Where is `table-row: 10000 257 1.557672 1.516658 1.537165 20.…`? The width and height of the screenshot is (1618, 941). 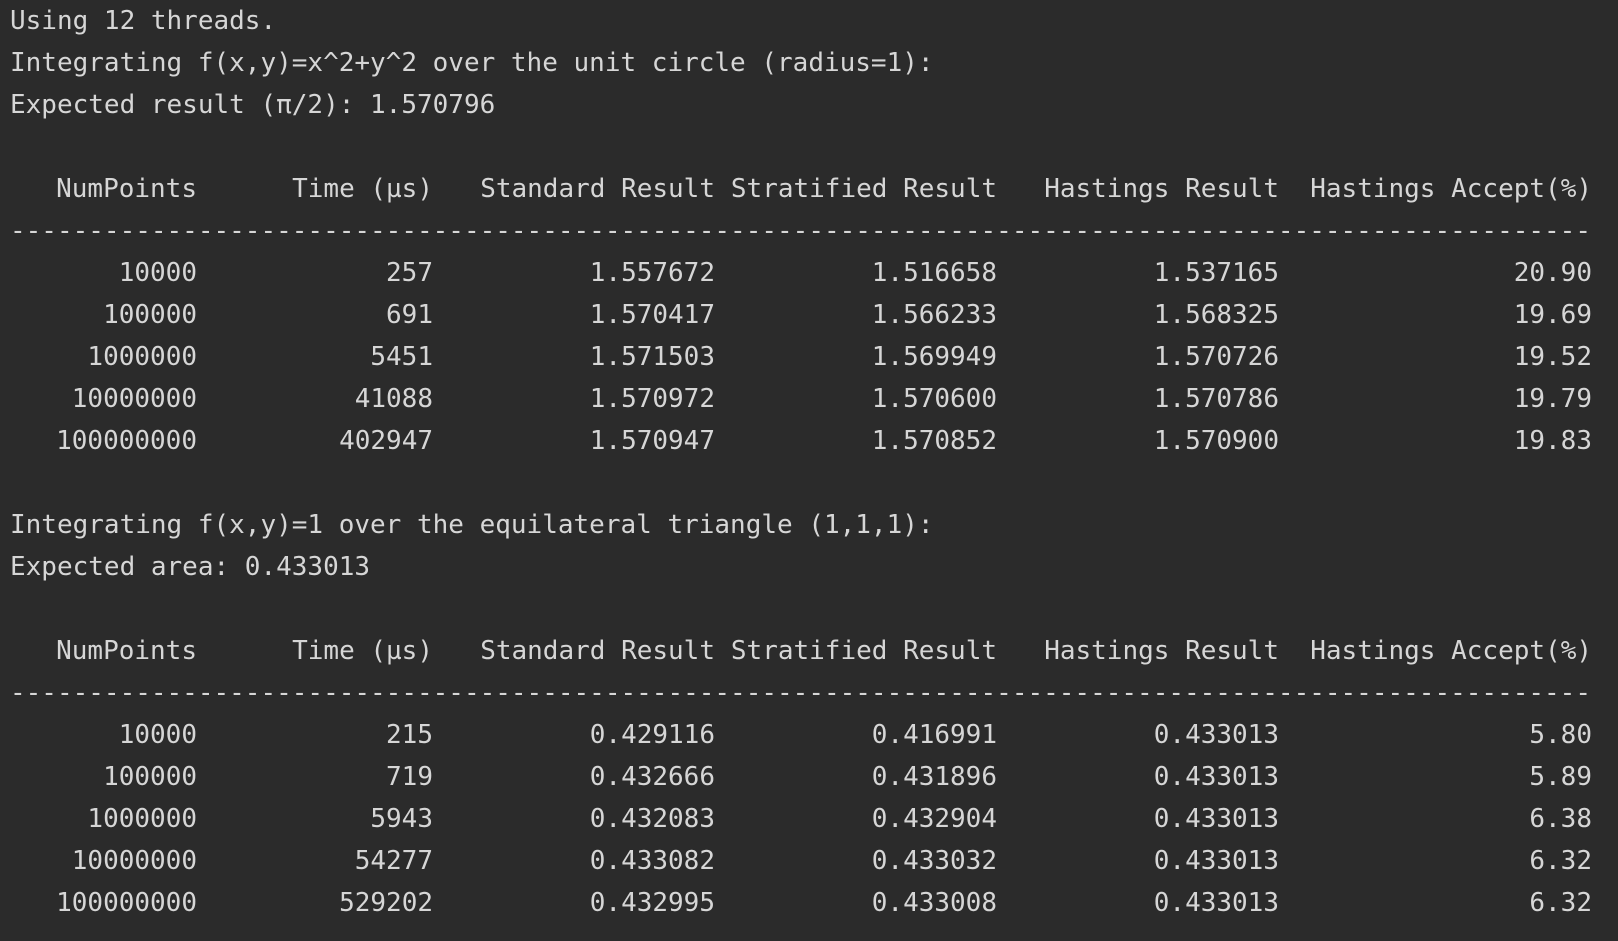
table-row: 10000 257 1.557672 1.516658 1.537165 20.… is located at coordinates (814, 273).